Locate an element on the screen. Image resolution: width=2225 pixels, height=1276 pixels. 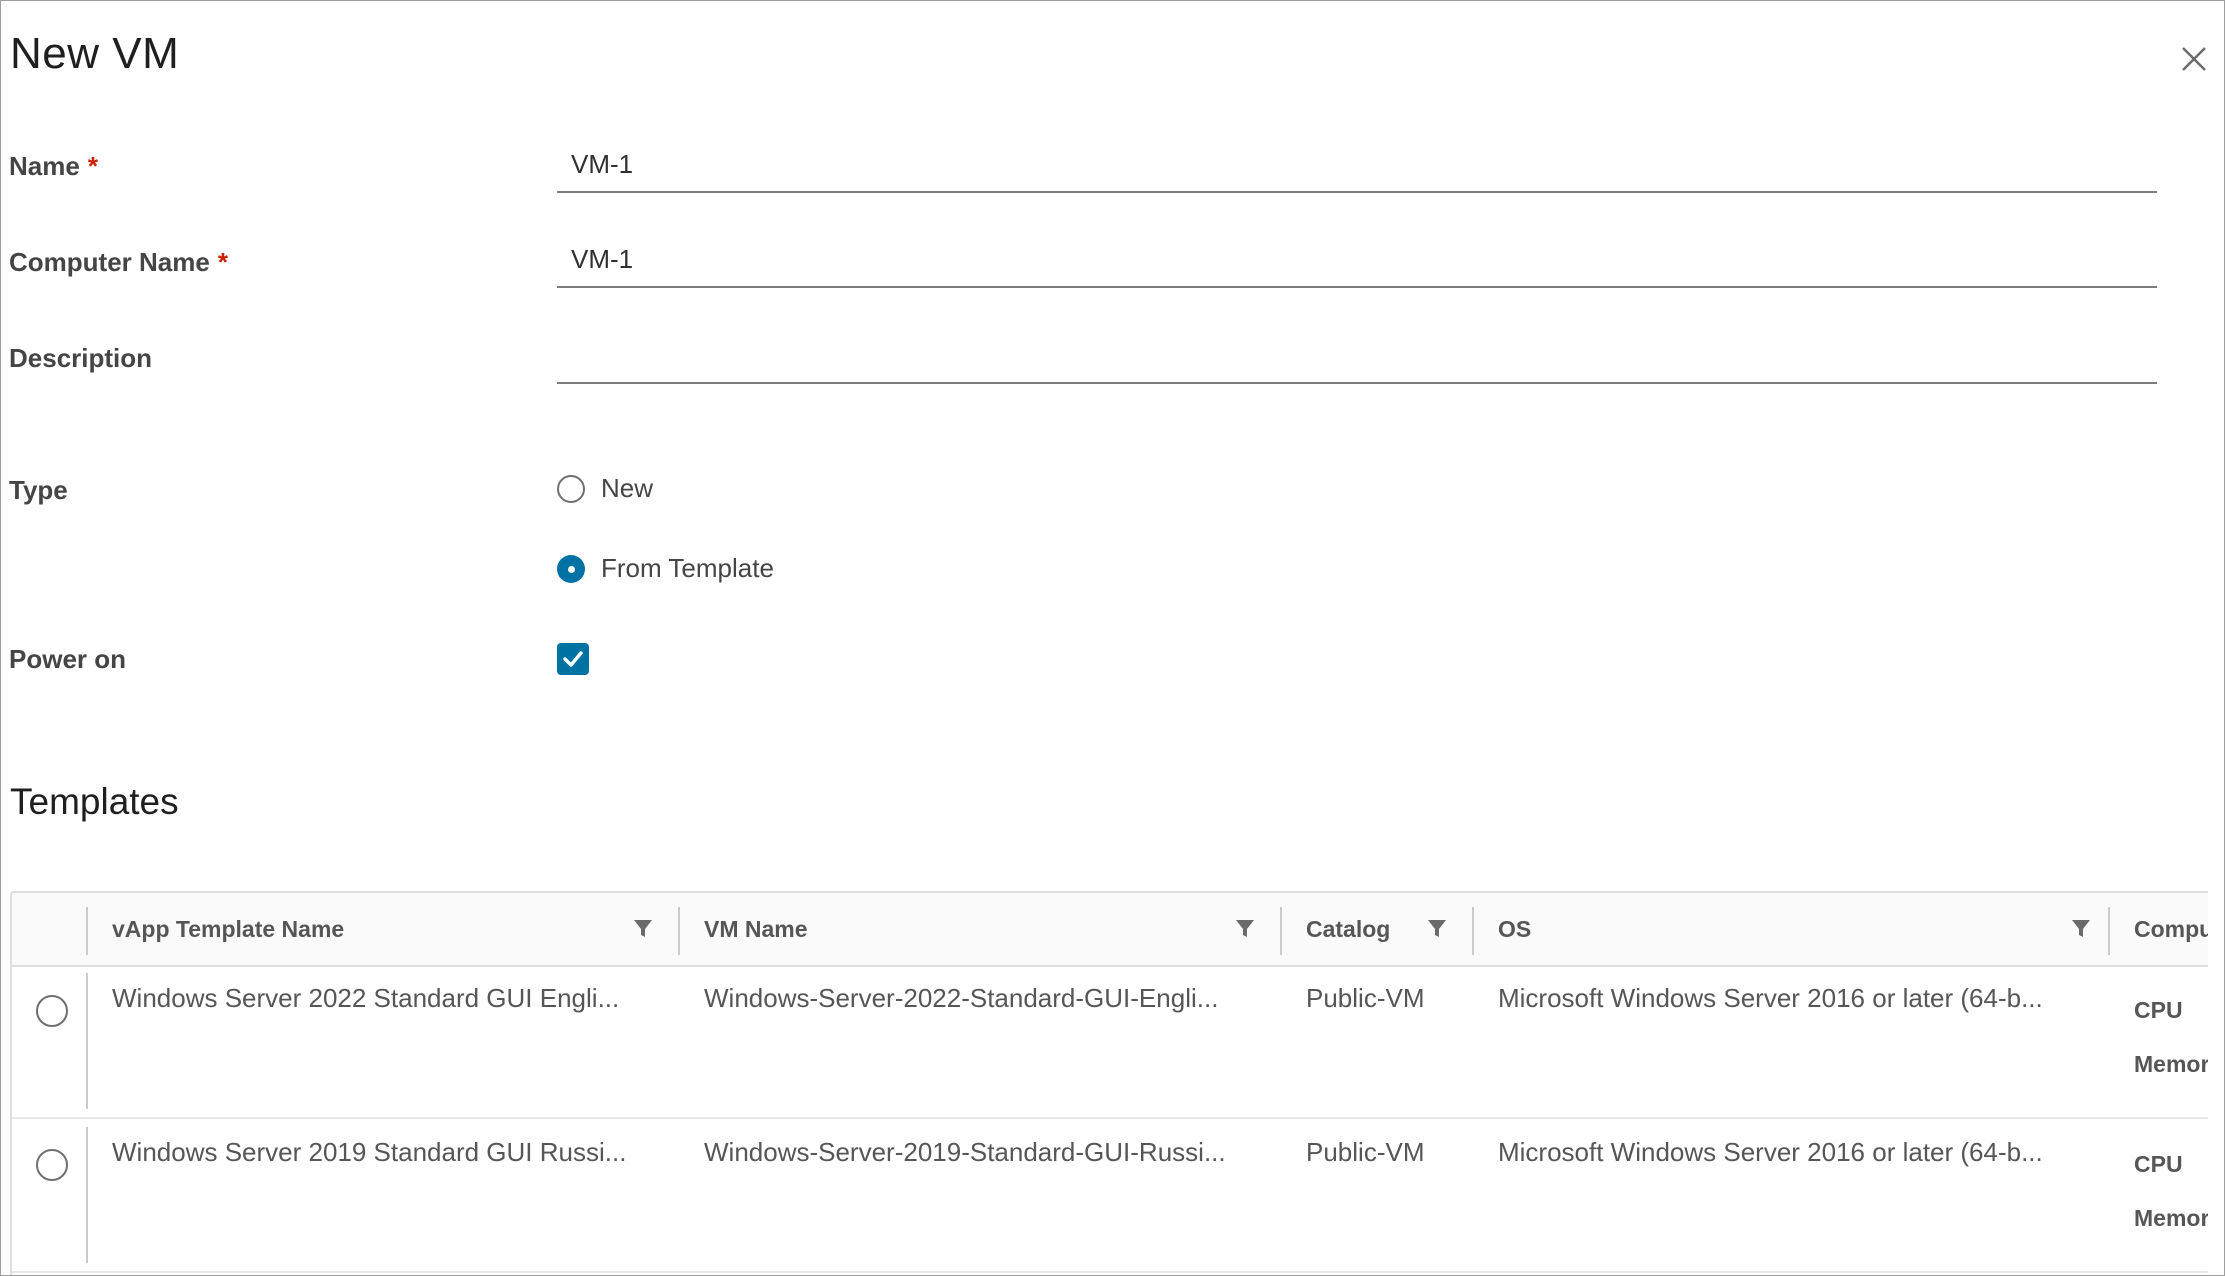
computer-name-input is located at coordinates (1357, 259).